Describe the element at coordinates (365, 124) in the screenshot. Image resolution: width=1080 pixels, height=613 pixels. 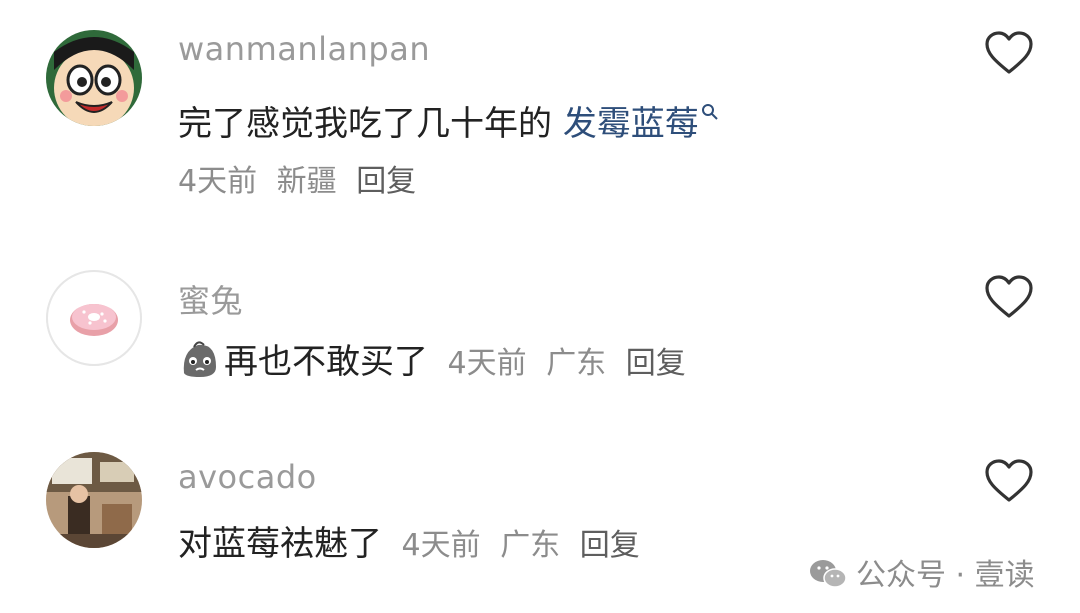
I see `comment-text-body: 完了感觉我吃了几十年的` at that location.